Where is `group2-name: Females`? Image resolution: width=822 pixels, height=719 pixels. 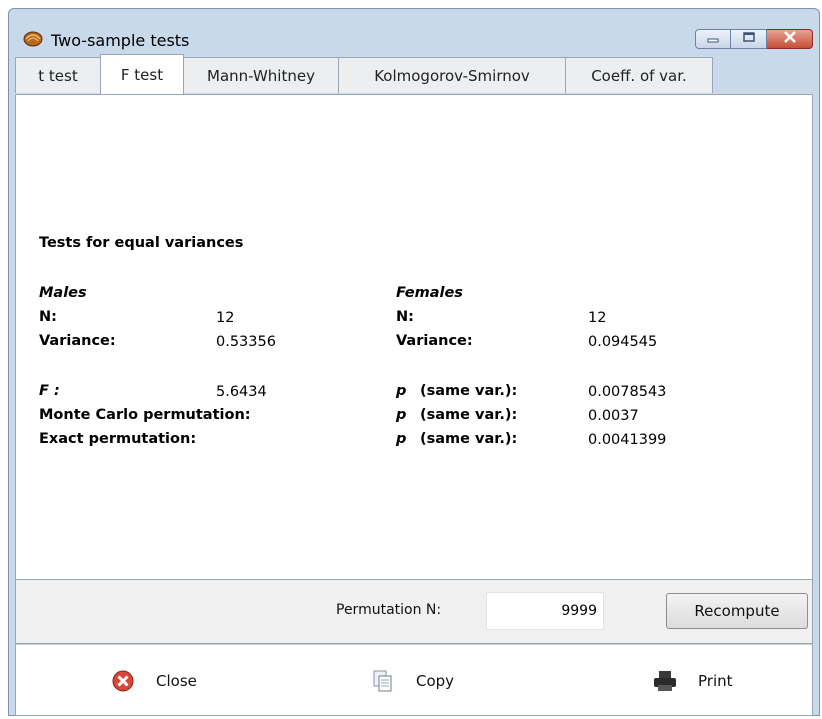 group2-name: Females is located at coordinates (429, 293).